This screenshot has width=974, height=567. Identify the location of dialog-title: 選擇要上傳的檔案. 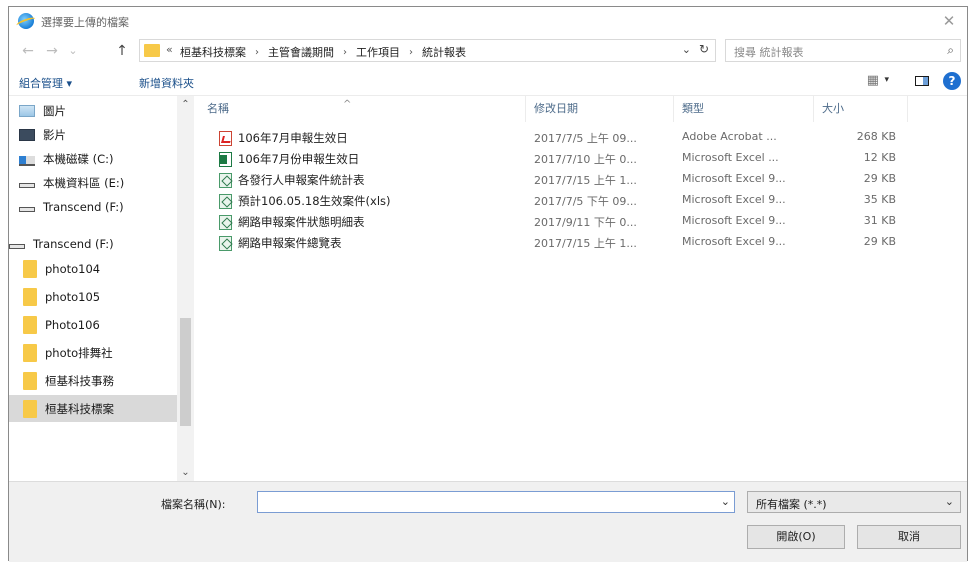
(85, 22).